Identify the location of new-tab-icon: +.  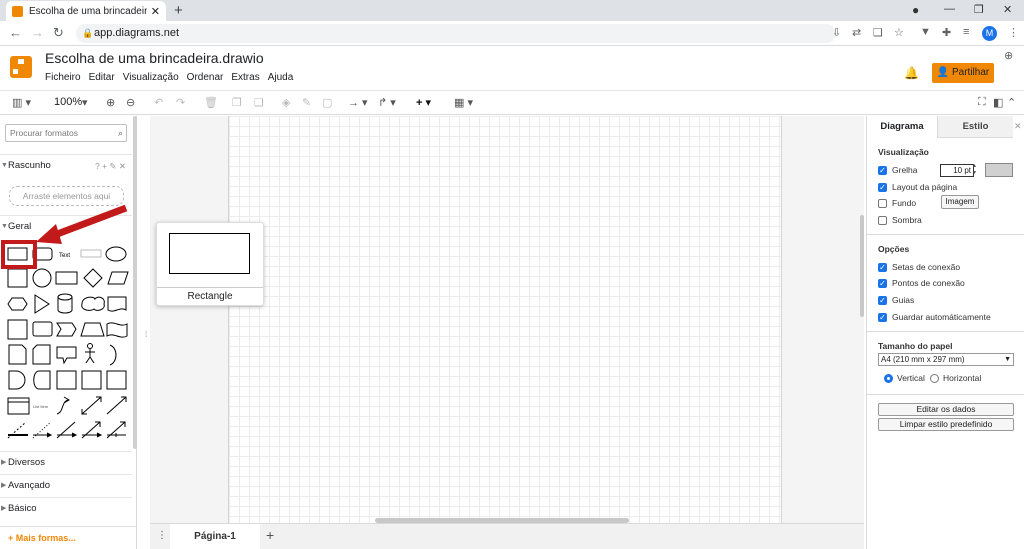
(178, 10).